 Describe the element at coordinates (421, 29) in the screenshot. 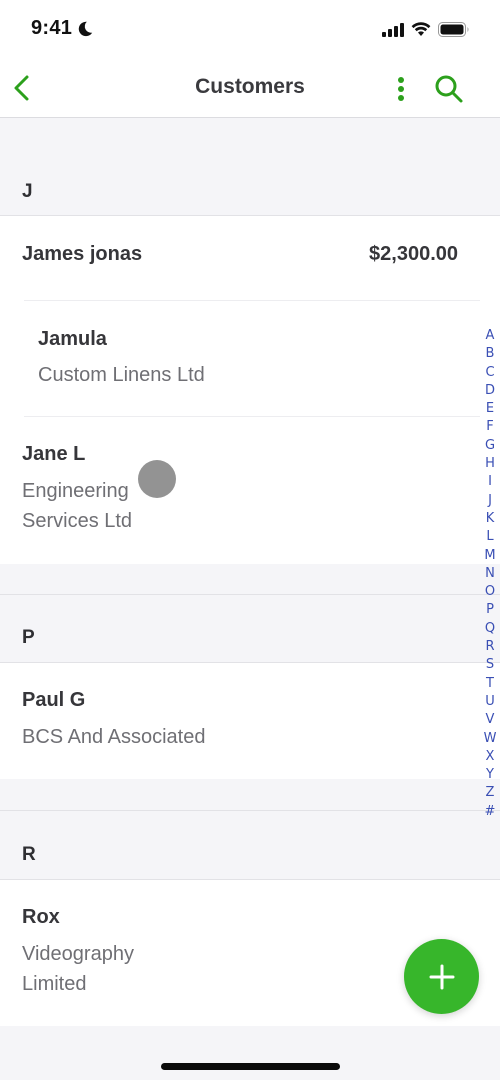

I see `wifi-icon` at that location.